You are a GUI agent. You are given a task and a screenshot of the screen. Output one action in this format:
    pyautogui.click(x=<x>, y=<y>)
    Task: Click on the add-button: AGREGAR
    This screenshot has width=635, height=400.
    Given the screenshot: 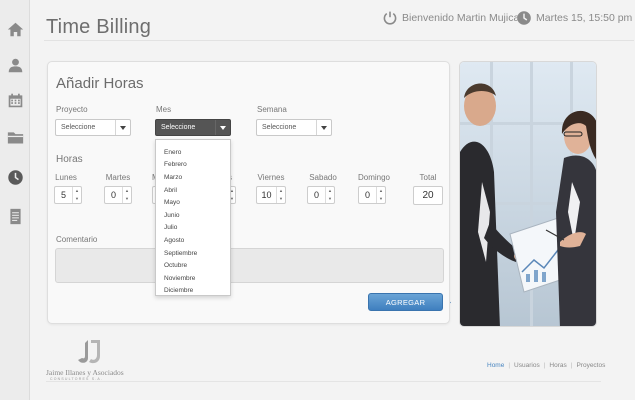 What is the action you would take?
    pyautogui.click(x=405, y=302)
    